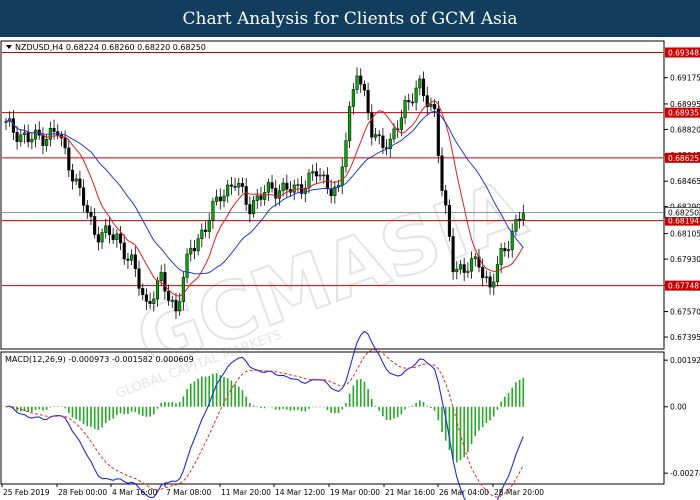  I want to click on level-price-label: 0.69348, so click(683, 52).